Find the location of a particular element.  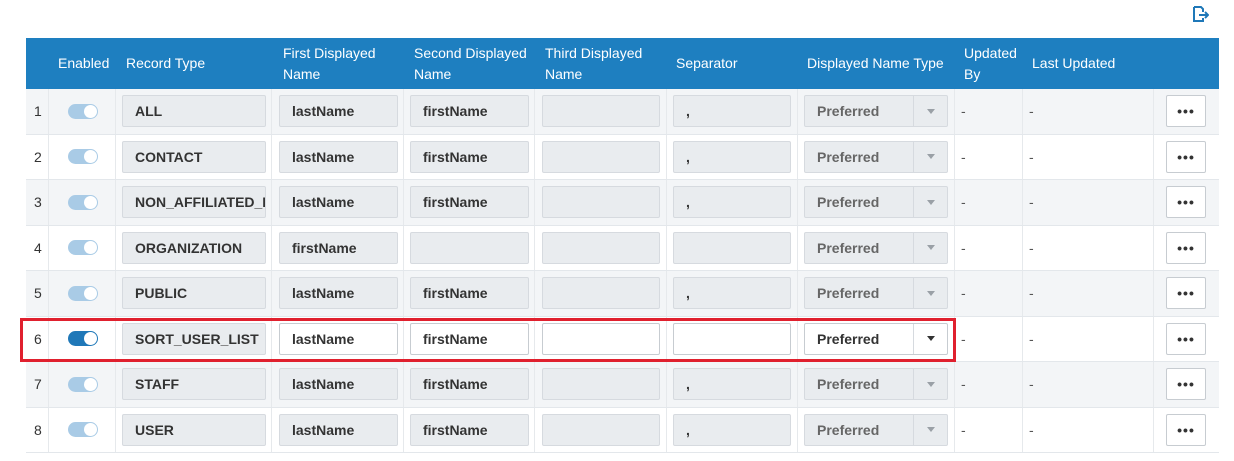

row-index: 1 is located at coordinates (38, 111).